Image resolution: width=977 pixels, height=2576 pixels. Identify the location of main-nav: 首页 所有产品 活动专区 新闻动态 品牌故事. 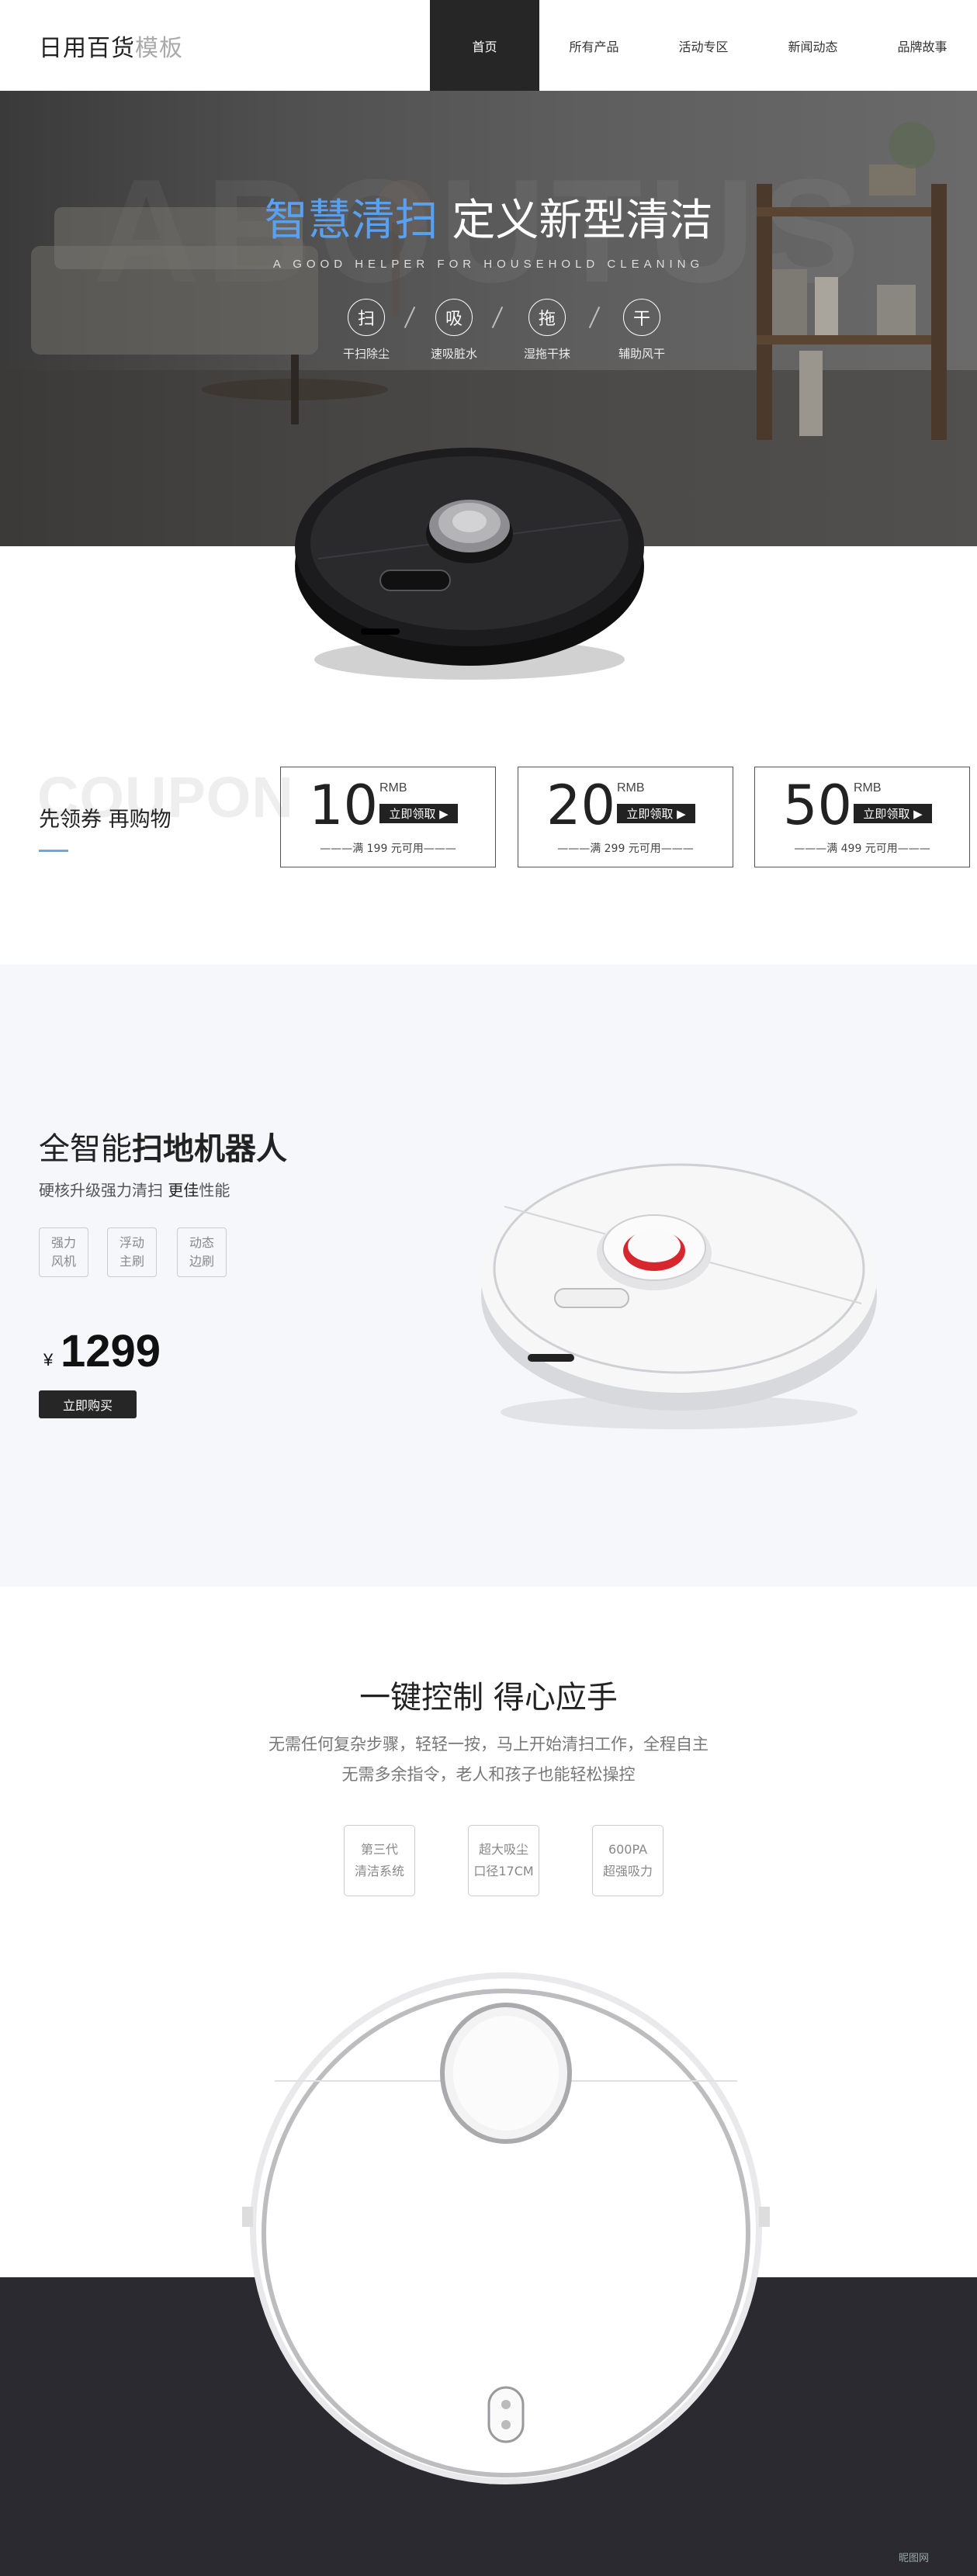
(703, 45).